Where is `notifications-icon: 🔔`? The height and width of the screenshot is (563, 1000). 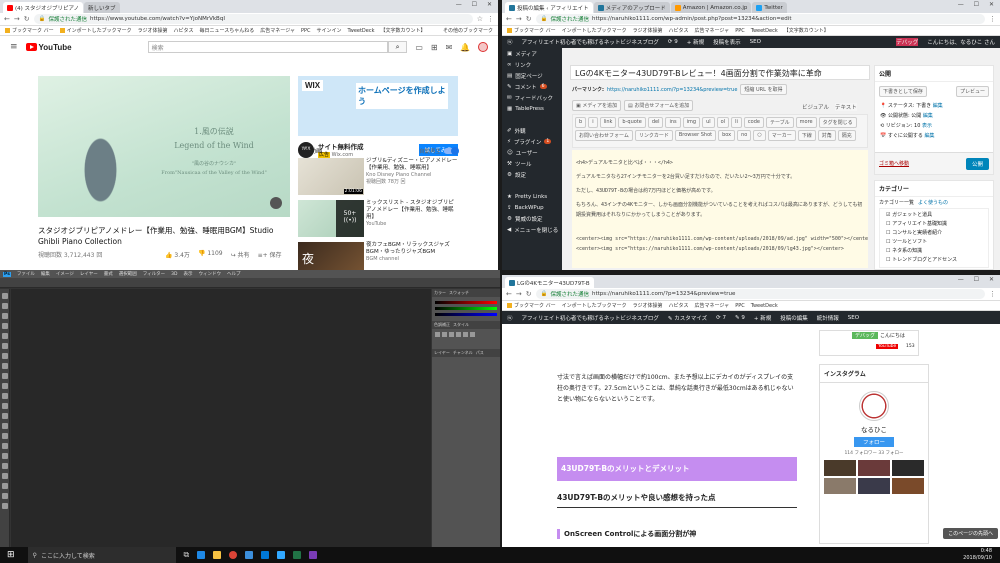 notifications-icon: 🔔 is located at coordinates (465, 47).